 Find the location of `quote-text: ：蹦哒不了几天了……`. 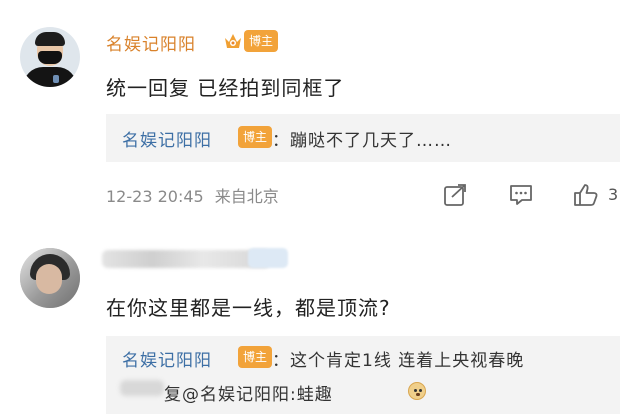

quote-text: ：蹦哒不了几天了…… is located at coordinates (362, 141).